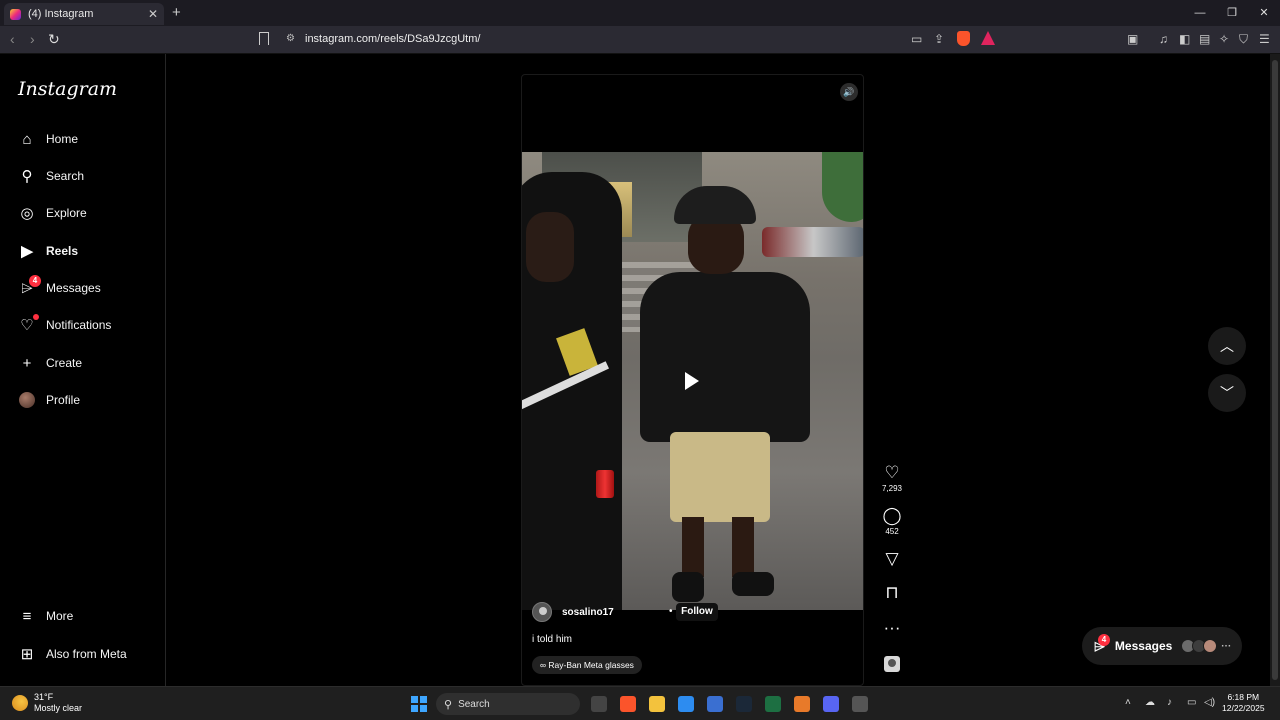 The image size is (1280, 720). I want to click on previous-reel-button: ︿, so click(1227, 346).